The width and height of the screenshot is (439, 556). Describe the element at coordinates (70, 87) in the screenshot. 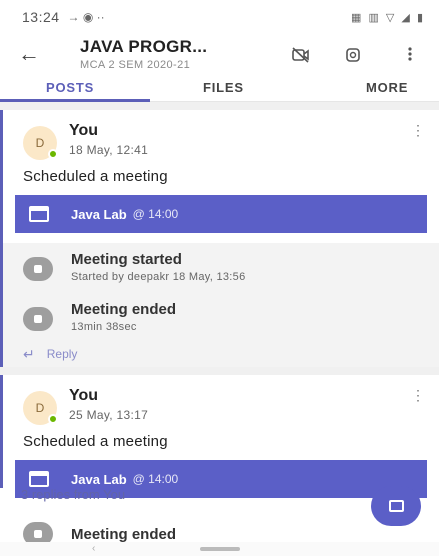

I see `tab-posts: POSTS` at that location.